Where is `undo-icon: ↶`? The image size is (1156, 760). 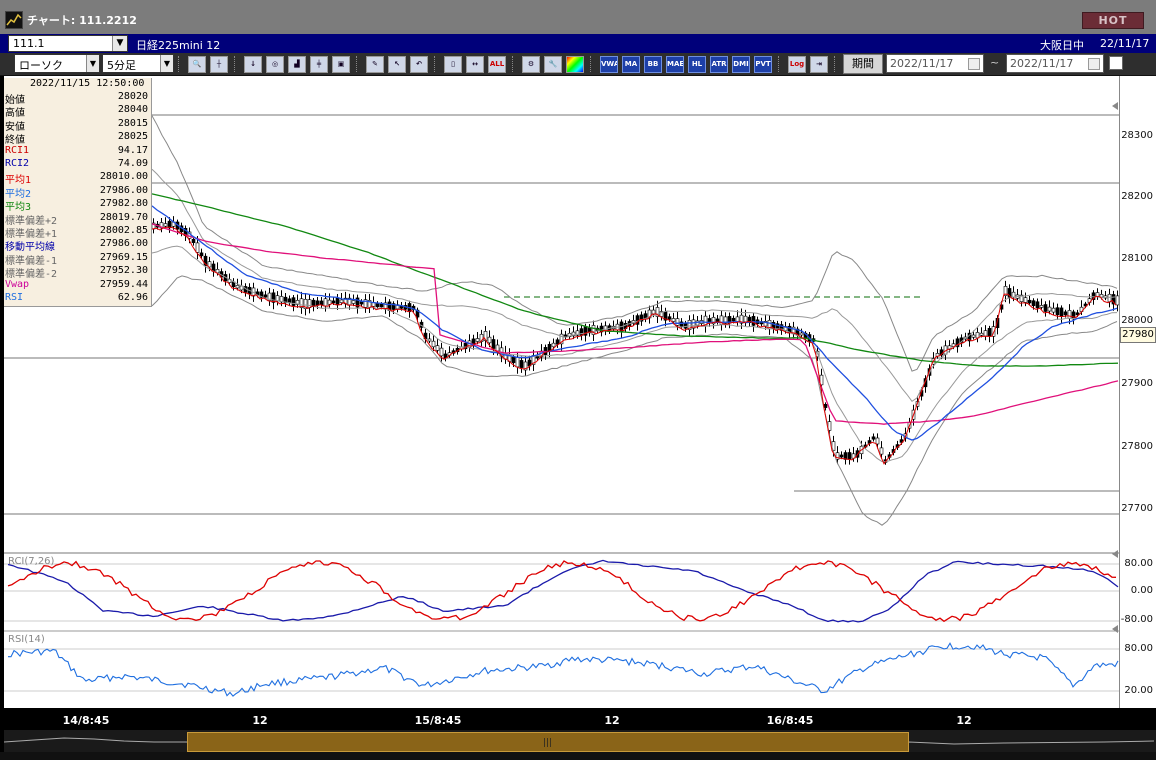
undo-icon: ↶ is located at coordinates (419, 64).